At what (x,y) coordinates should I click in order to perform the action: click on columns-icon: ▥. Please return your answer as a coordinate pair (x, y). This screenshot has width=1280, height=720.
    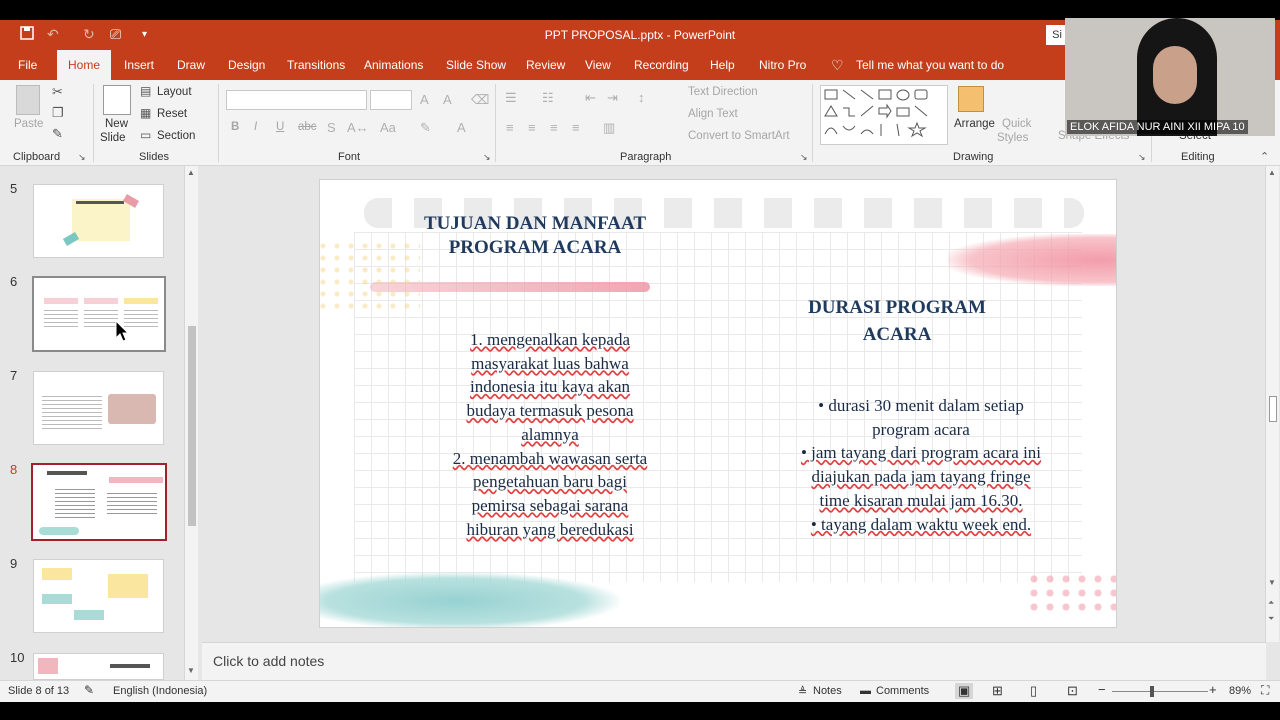
    Looking at the image, I should click on (609, 128).